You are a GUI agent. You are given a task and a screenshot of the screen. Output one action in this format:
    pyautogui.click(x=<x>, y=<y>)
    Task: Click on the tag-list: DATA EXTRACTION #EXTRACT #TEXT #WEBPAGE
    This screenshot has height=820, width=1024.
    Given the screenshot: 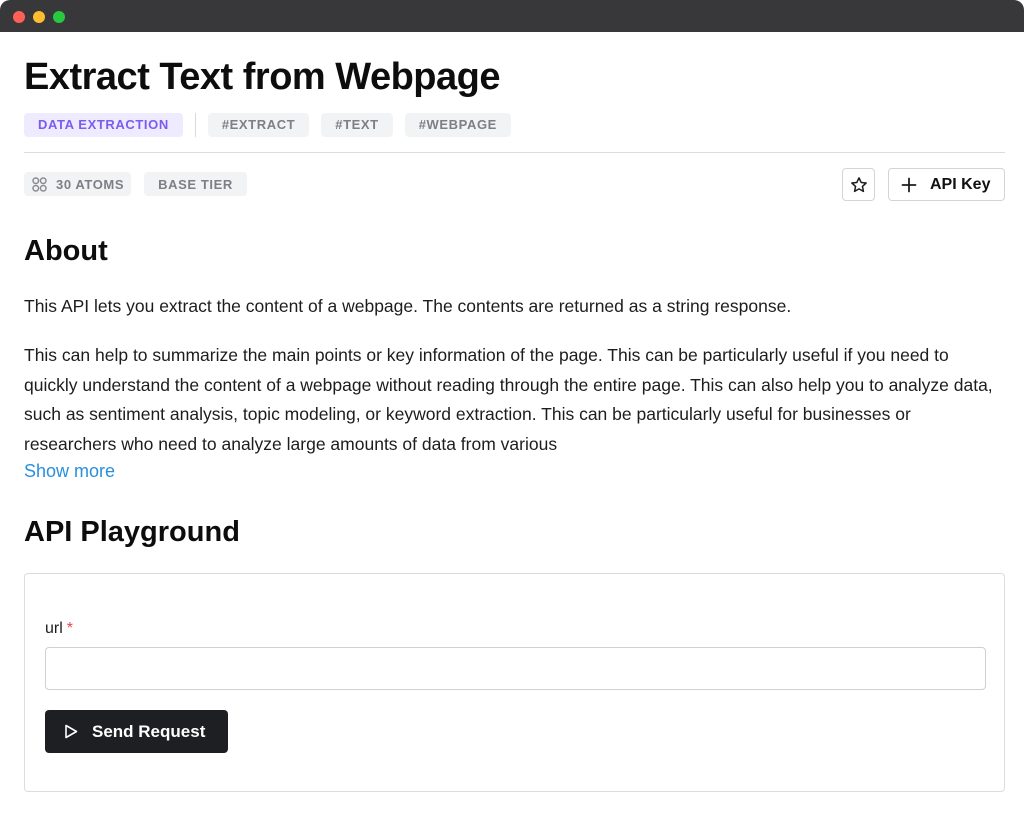 What is the action you would take?
    pyautogui.click(x=273, y=125)
    